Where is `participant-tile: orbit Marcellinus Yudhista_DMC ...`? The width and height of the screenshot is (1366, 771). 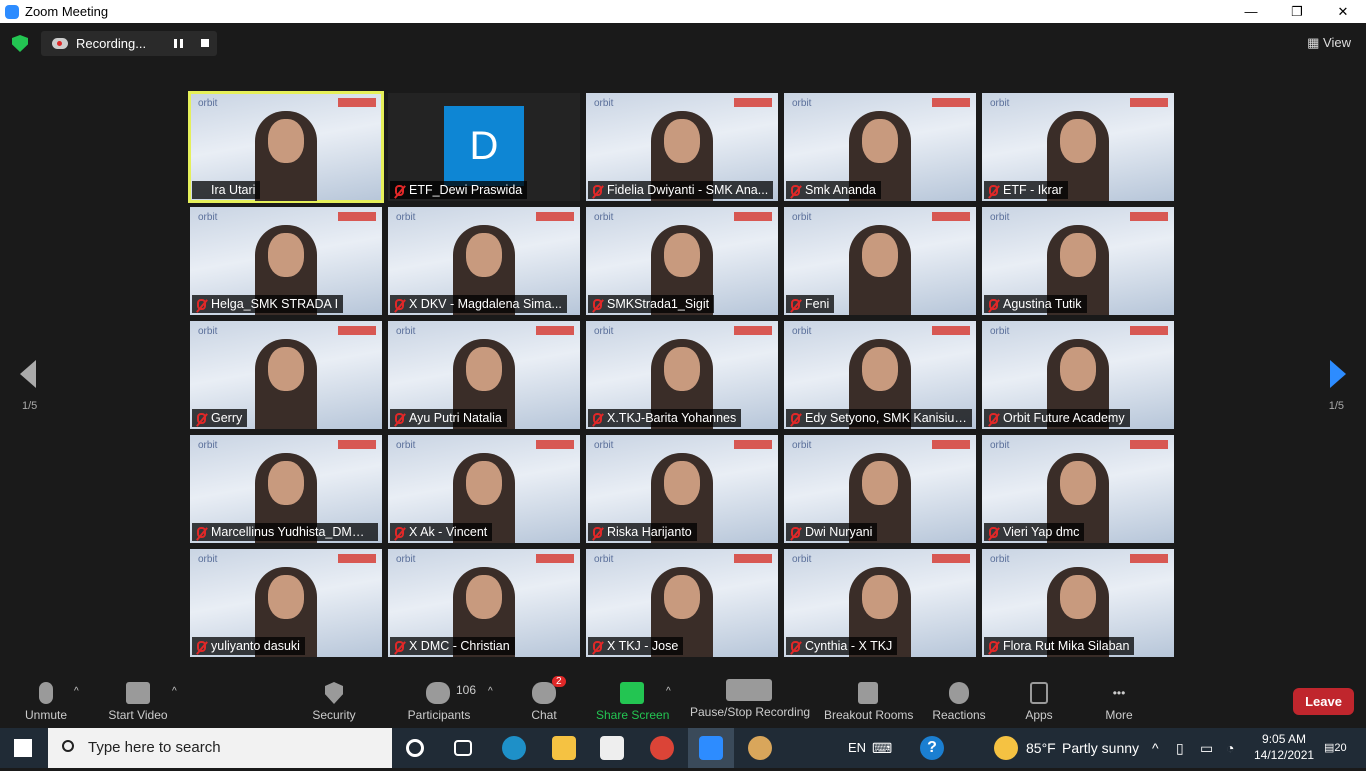
participant-tile: orbit Marcellinus Yudhista_DMC ... is located at coordinates (286, 489).